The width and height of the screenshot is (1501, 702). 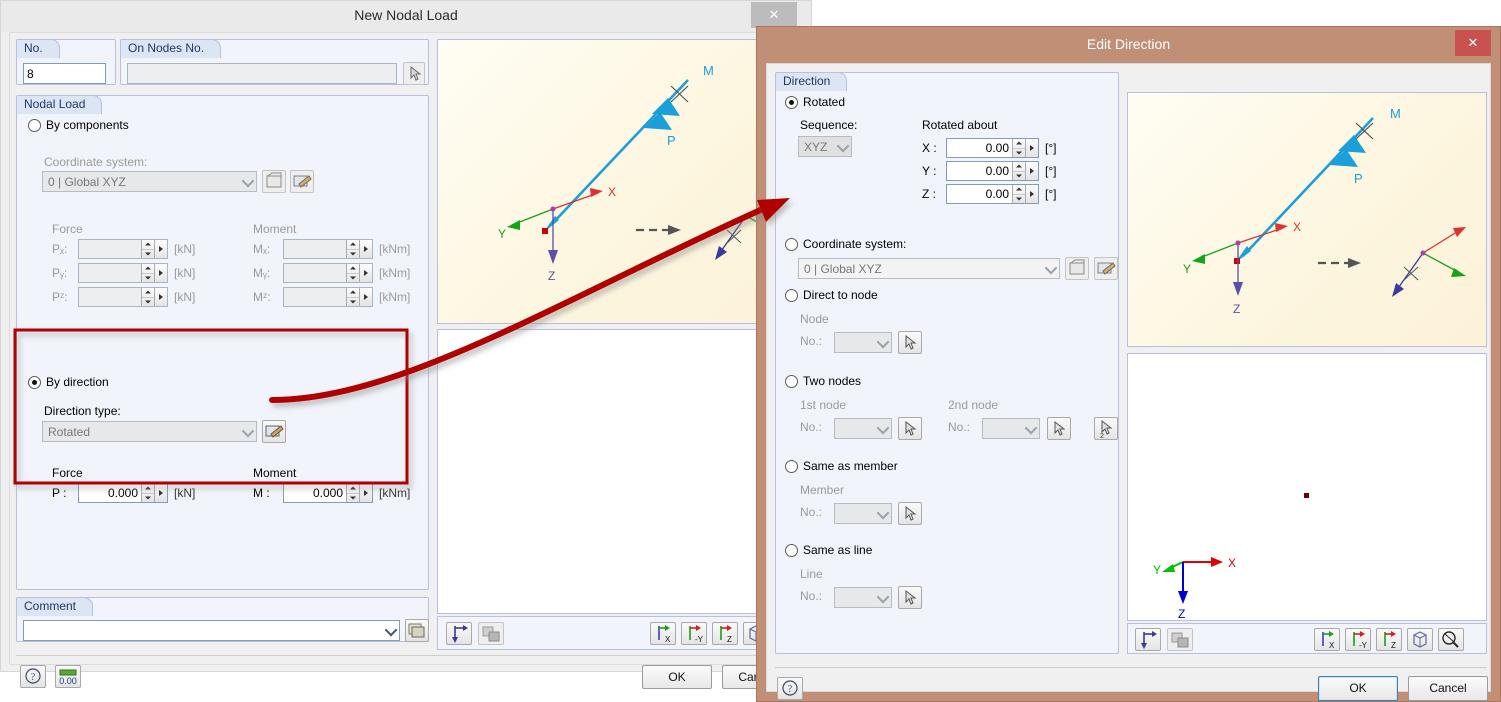 I want to click on rot-y-stepper, so click(x=1018, y=171).